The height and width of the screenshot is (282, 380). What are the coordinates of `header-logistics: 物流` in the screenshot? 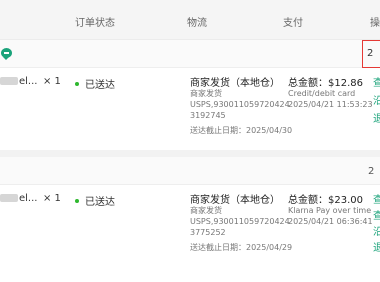 It's located at (197, 23).